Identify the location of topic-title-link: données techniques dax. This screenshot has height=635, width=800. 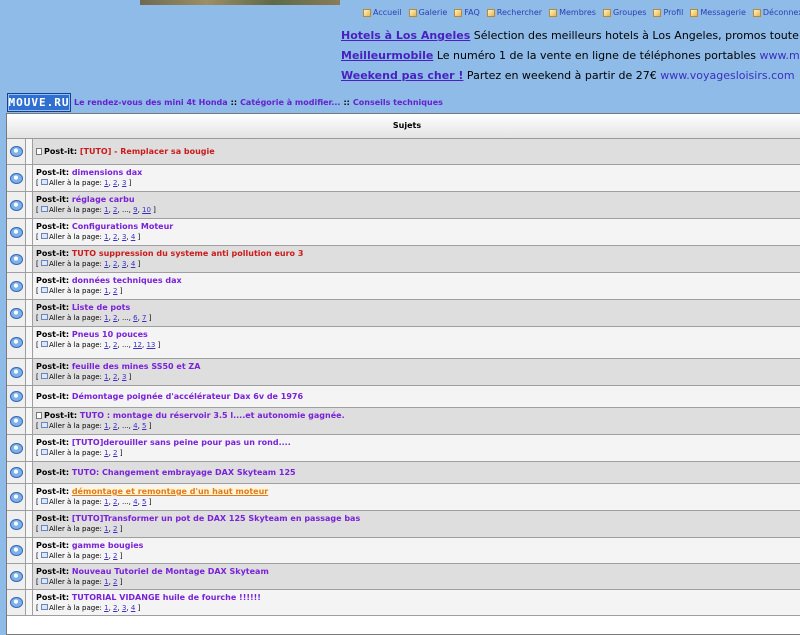
(127, 280).